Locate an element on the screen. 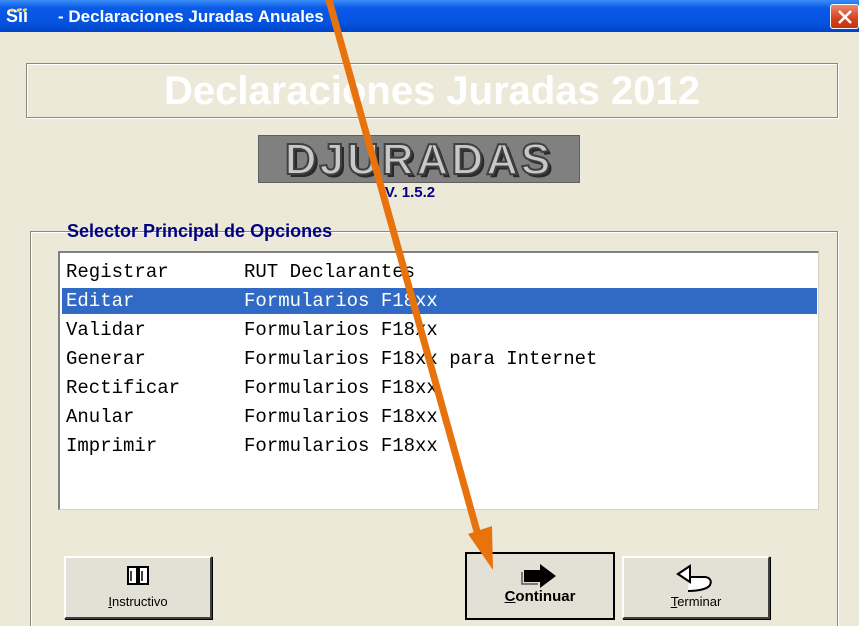 The height and width of the screenshot is (626, 859). list-item: Registrar RUT Declarantes is located at coordinates (439, 272).